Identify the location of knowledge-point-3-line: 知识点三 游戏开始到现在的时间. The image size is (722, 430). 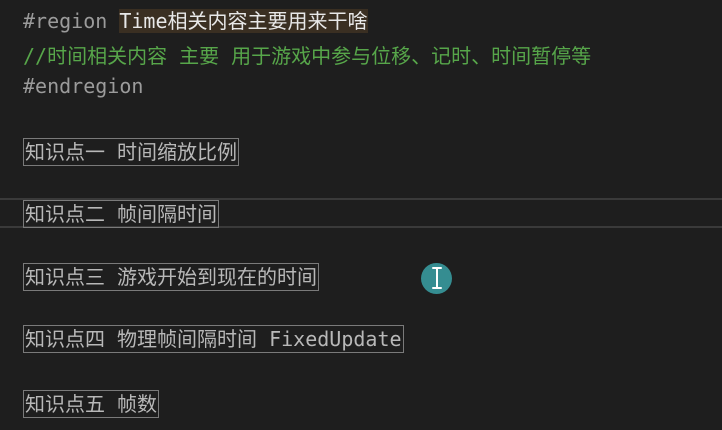
(171, 277).